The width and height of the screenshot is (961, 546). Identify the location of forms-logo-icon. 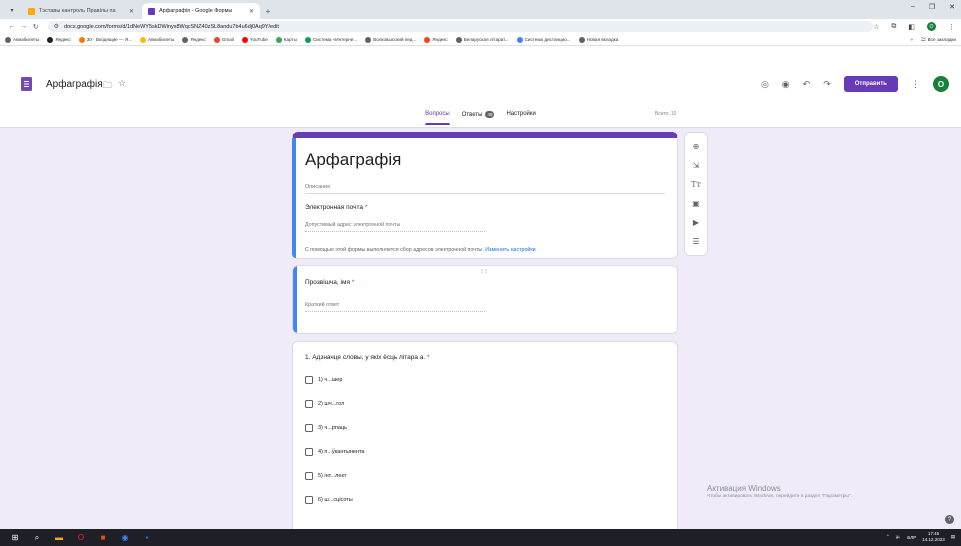
(26, 84).